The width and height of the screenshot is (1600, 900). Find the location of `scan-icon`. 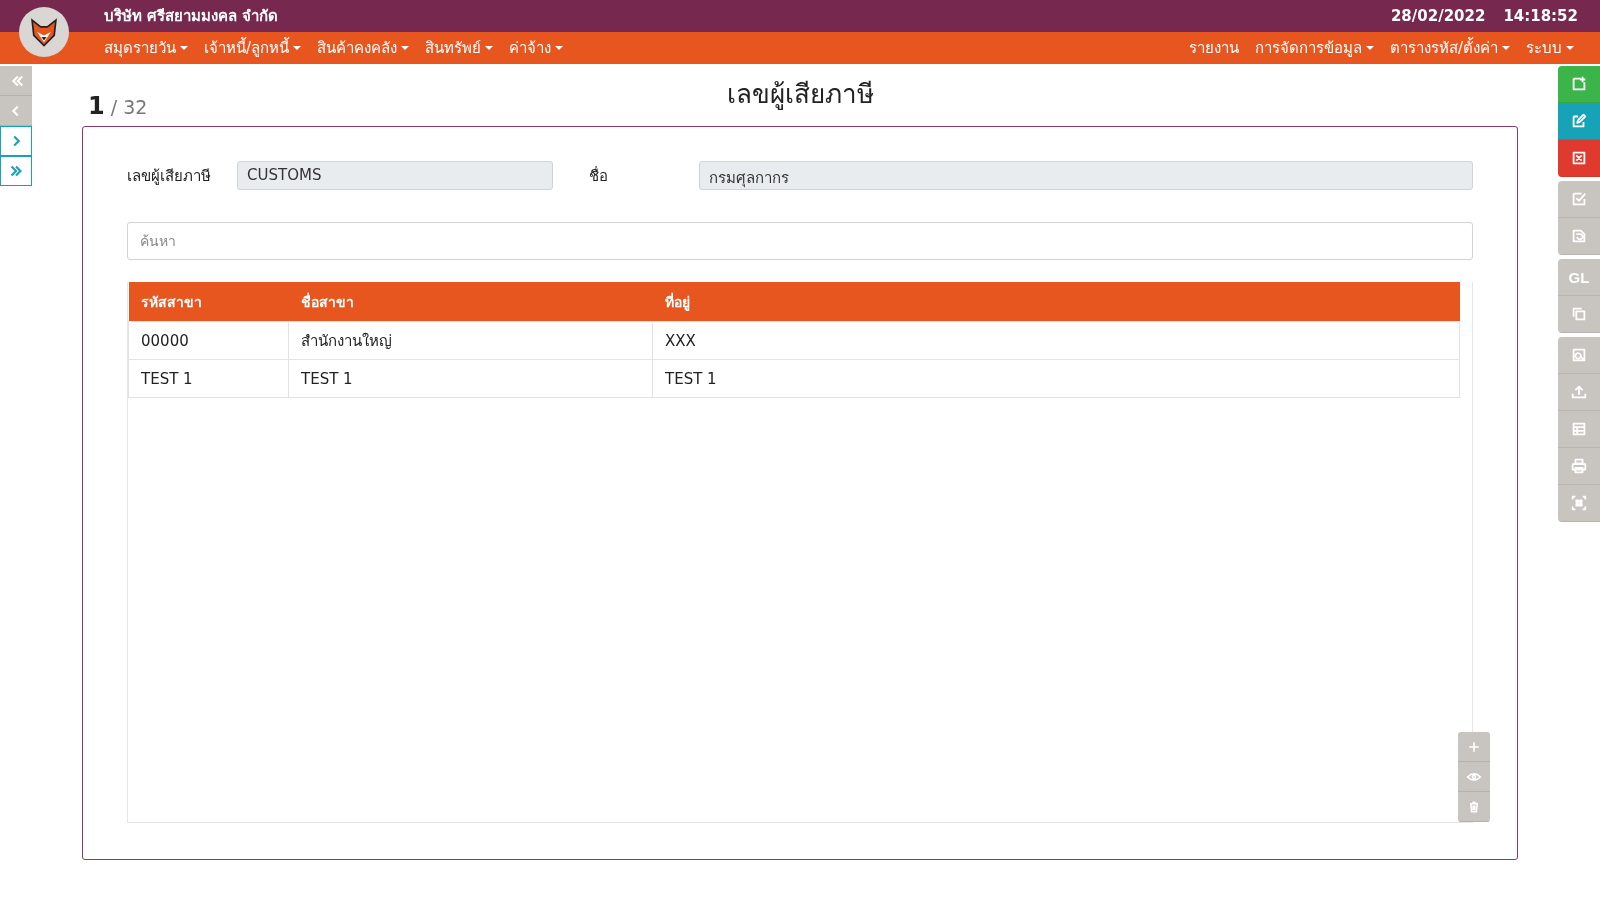

scan-icon is located at coordinates (1579, 503).